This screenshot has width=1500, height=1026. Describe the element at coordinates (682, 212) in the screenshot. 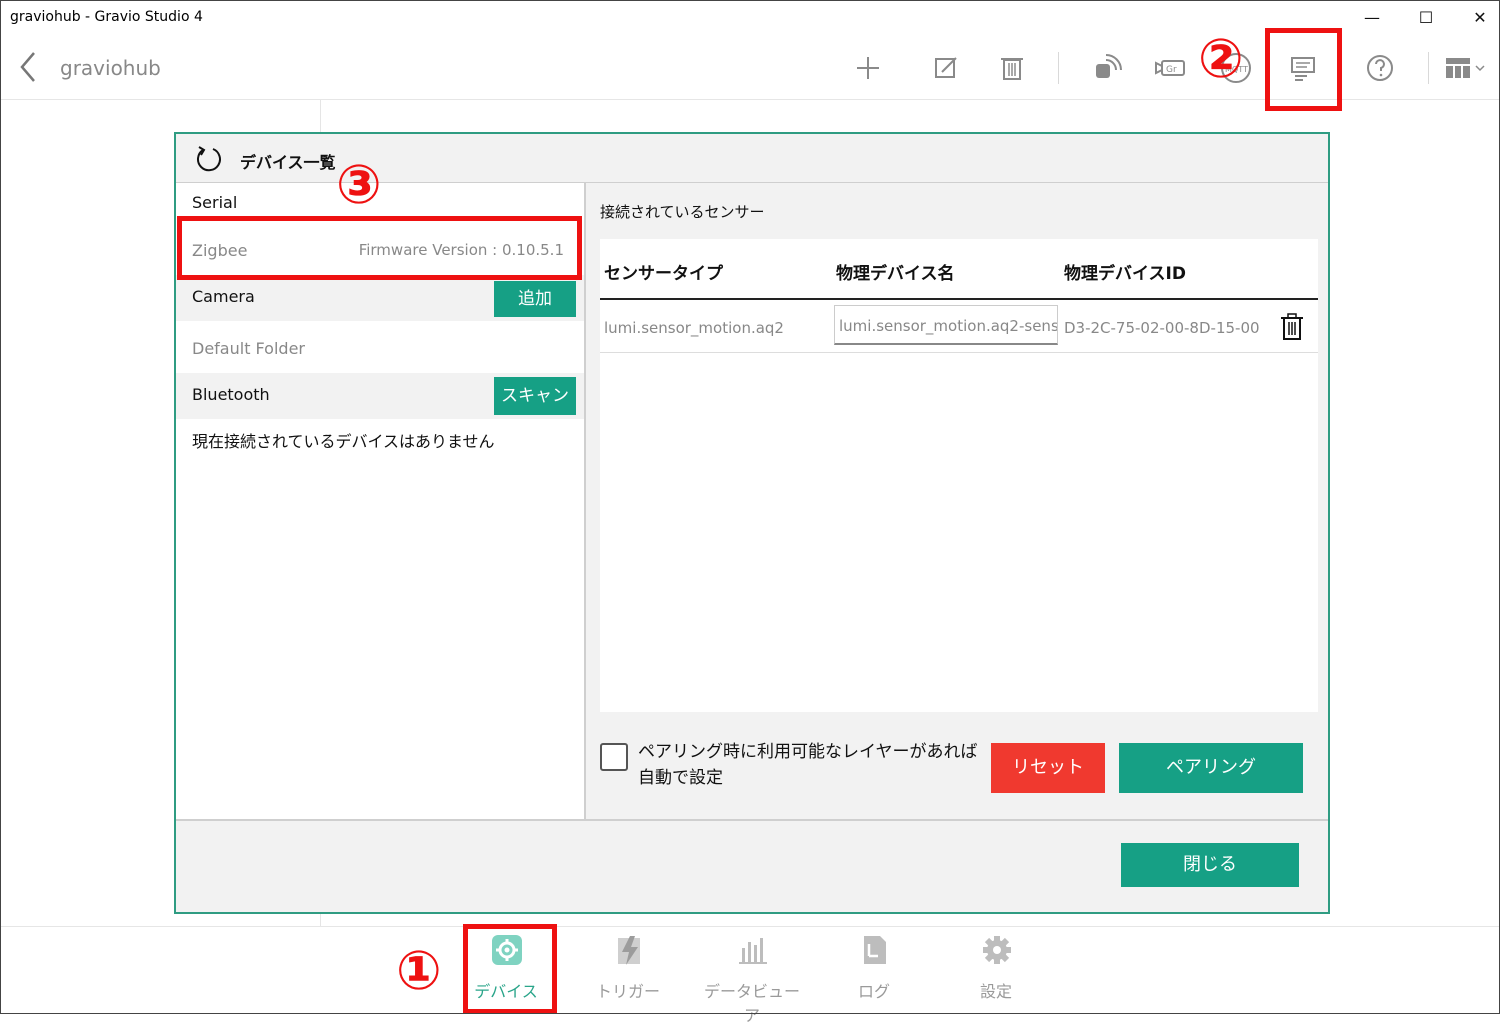

I see `connected-sensors-title: 接続されているセンサー` at that location.